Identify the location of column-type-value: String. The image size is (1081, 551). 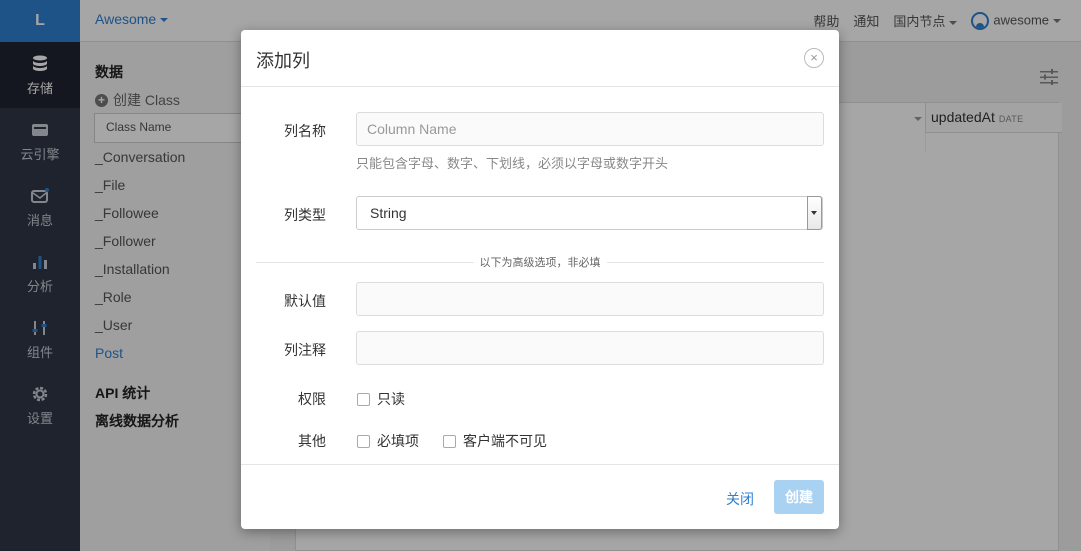
(388, 213).